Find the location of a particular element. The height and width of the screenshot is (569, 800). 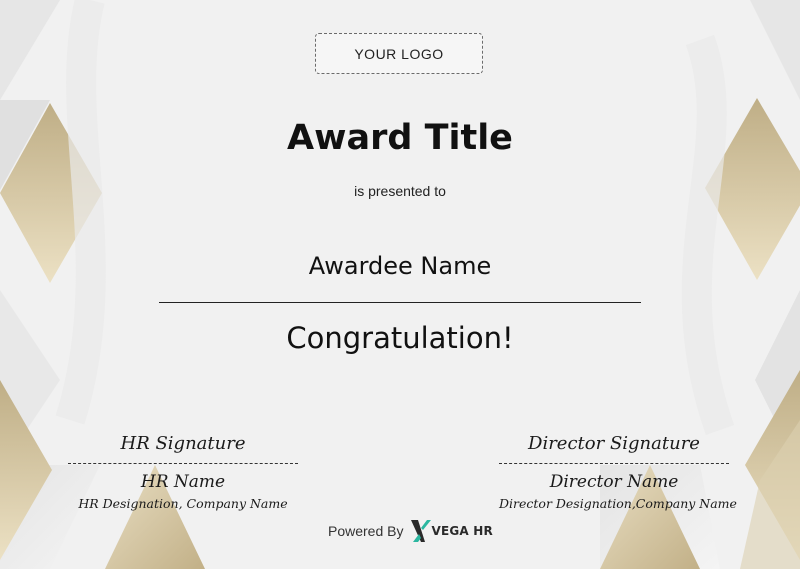

awardee-underline is located at coordinates (400, 302).